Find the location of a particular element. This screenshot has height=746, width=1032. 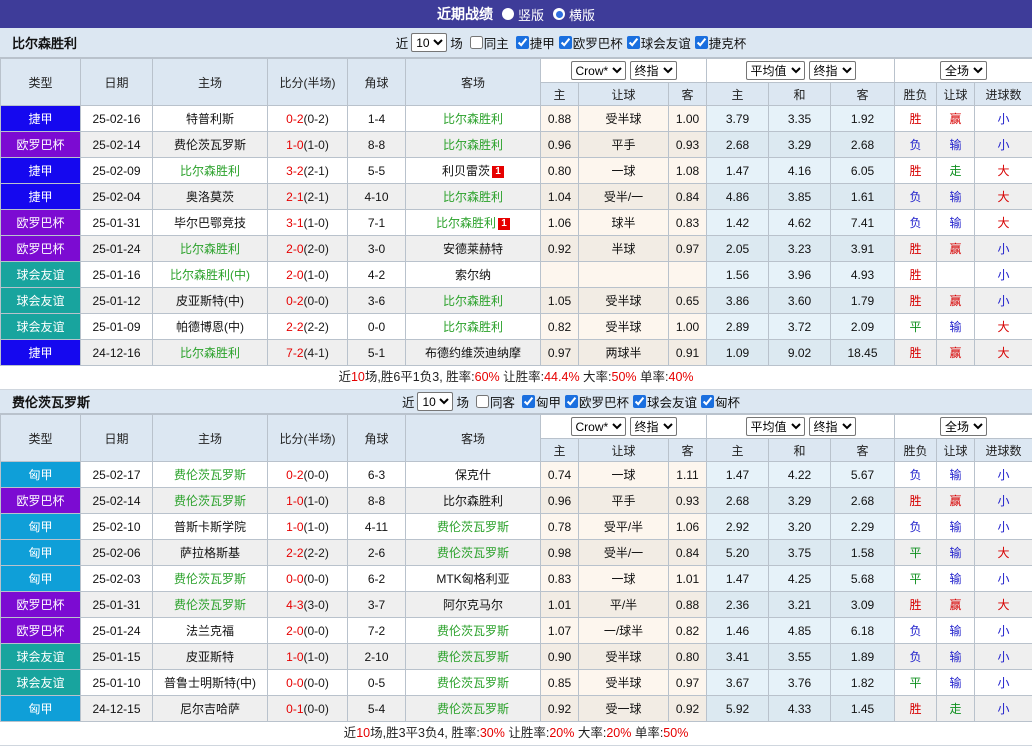

avg-draw-odds: 3.96 is located at coordinates (800, 275).